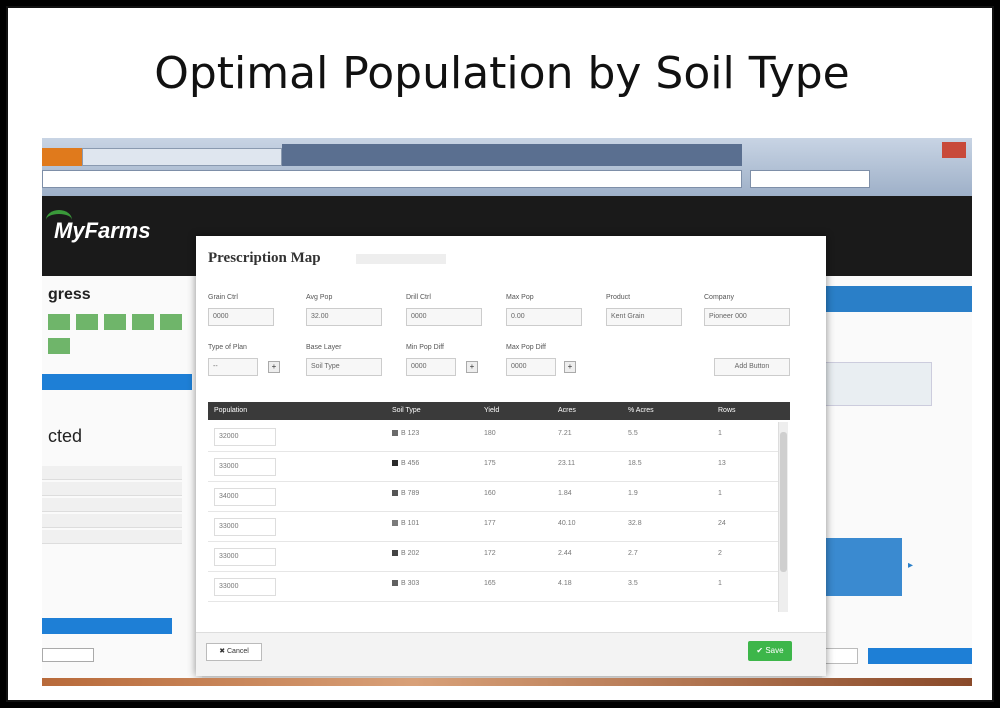  I want to click on rows-cell: 24, so click(722, 523).